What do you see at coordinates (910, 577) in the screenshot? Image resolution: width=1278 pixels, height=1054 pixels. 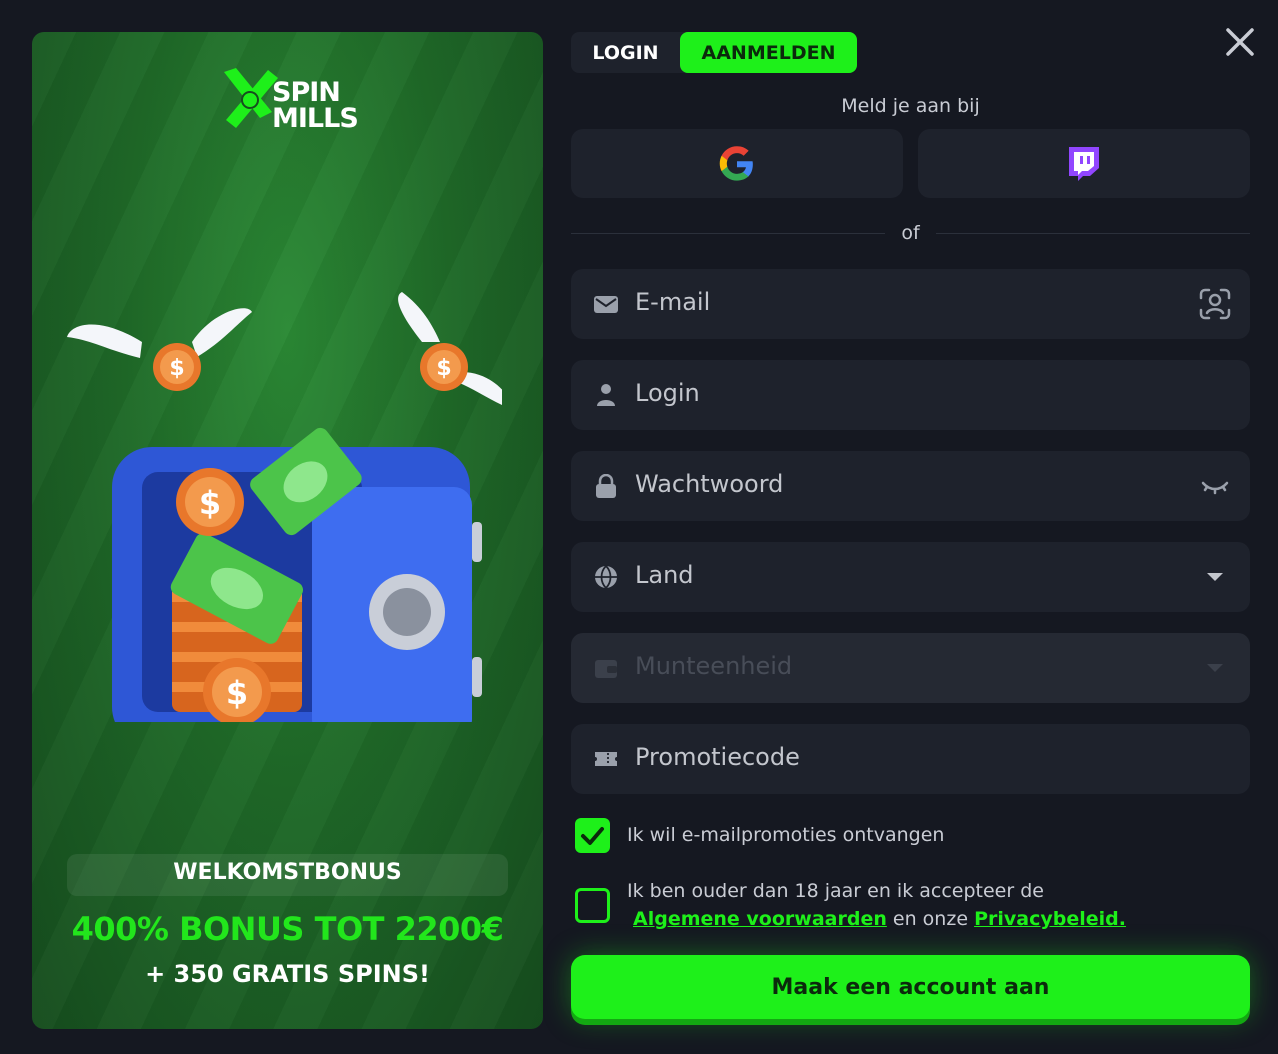 I see `country-select: Land` at bounding box center [910, 577].